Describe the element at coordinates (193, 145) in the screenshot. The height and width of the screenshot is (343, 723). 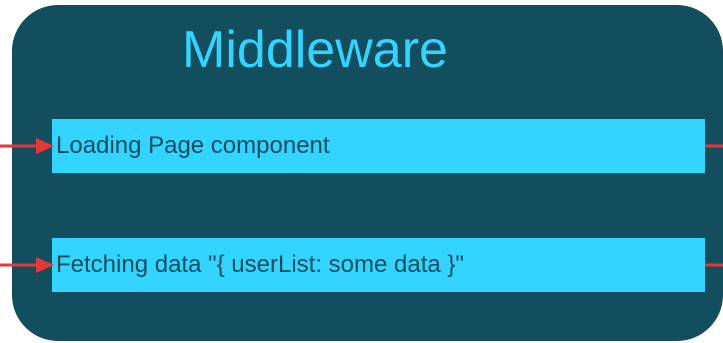
I see `step-label: Loading Page component` at that location.